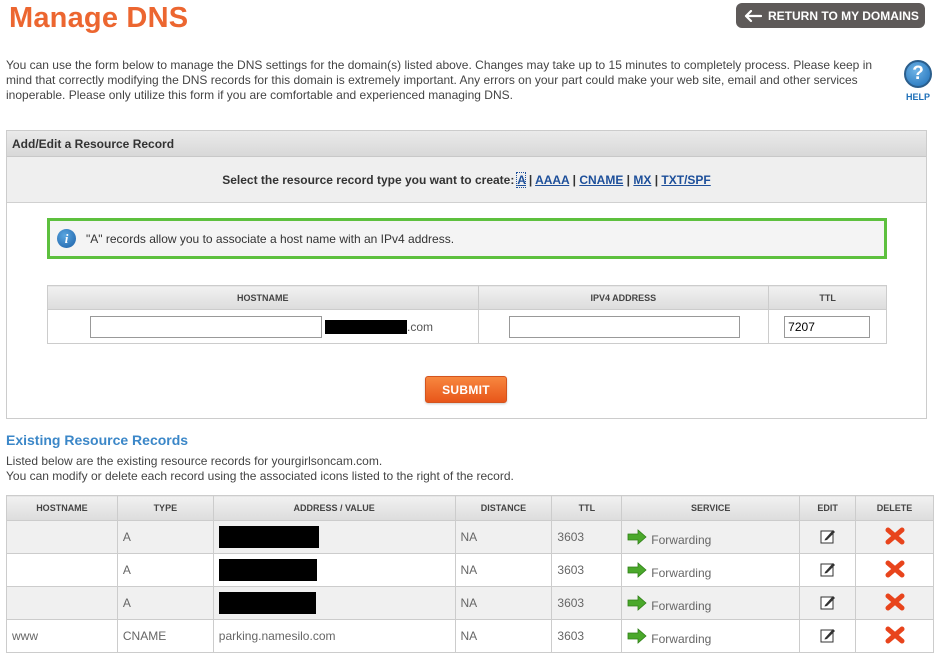  What do you see at coordinates (843, 15) in the screenshot?
I see `return-button-label: RETURN TO MY DOMAINS` at bounding box center [843, 15].